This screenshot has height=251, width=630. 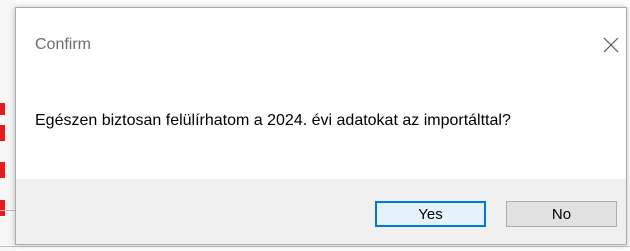 I want to click on dialog-title: Confirm, so click(x=63, y=44).